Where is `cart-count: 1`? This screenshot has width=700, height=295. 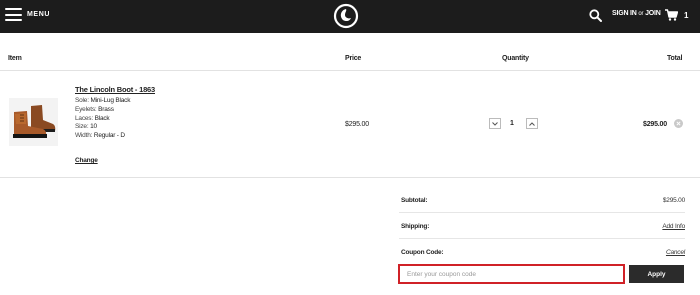 cart-count: 1 is located at coordinates (686, 15).